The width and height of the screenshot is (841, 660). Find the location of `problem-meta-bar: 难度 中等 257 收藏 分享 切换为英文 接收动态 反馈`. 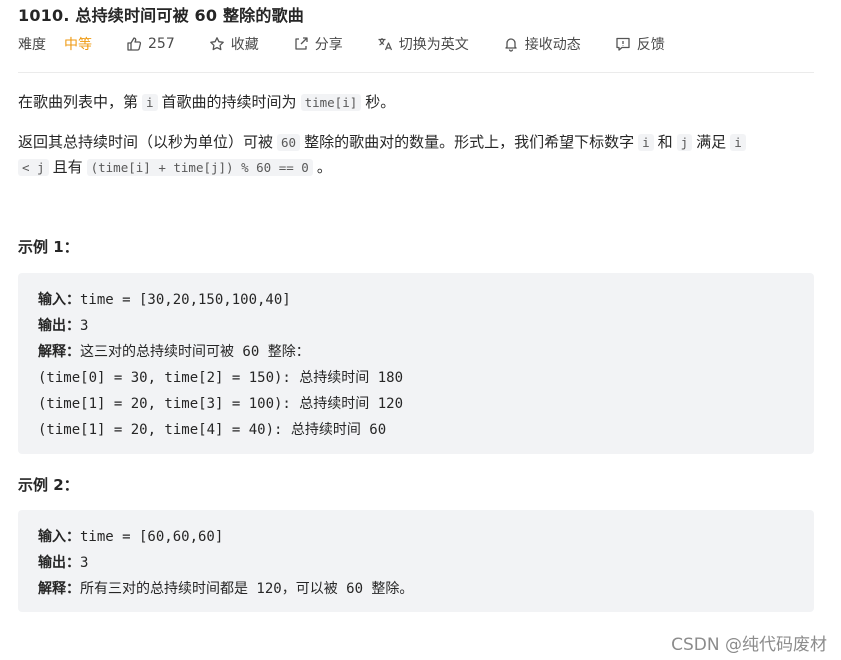

problem-meta-bar: 难度 中等 257 收藏 分享 切换为英文 接收动态 反馈 is located at coordinates (358, 44).